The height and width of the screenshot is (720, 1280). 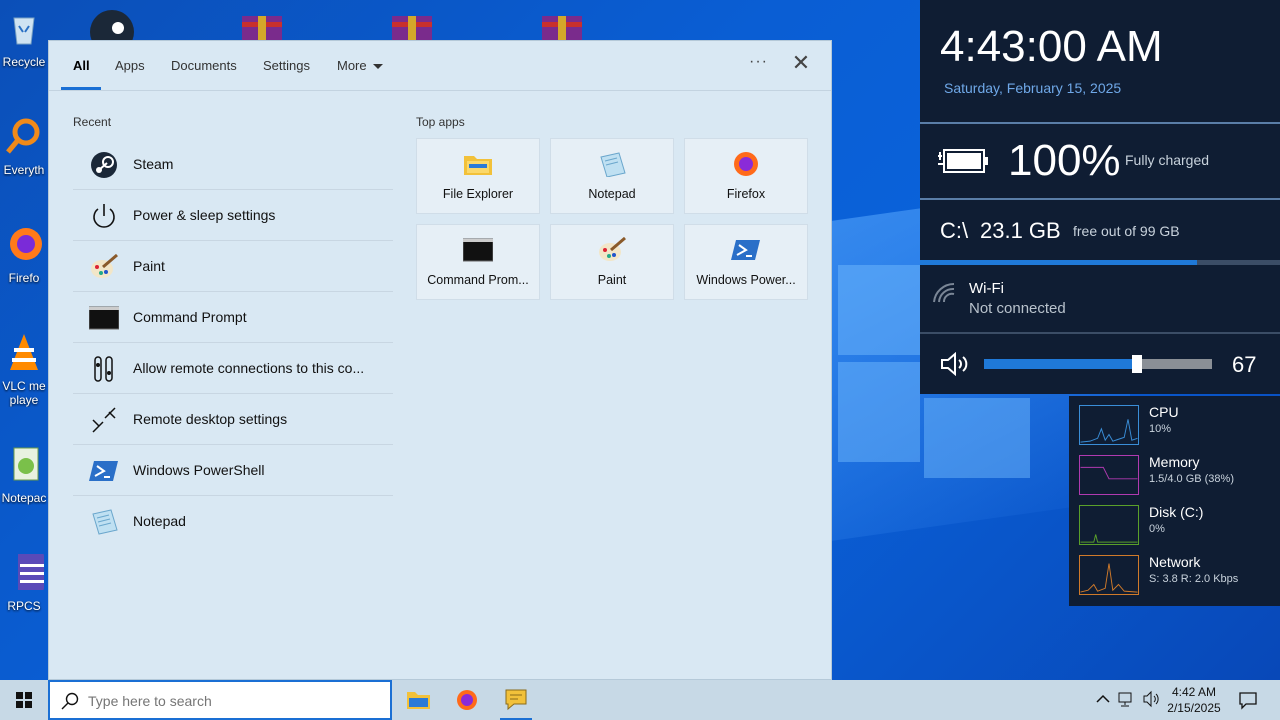 What do you see at coordinates (1033, 88) in the screenshot?
I see `widget-date: Saturday, February 15, 2025` at bounding box center [1033, 88].